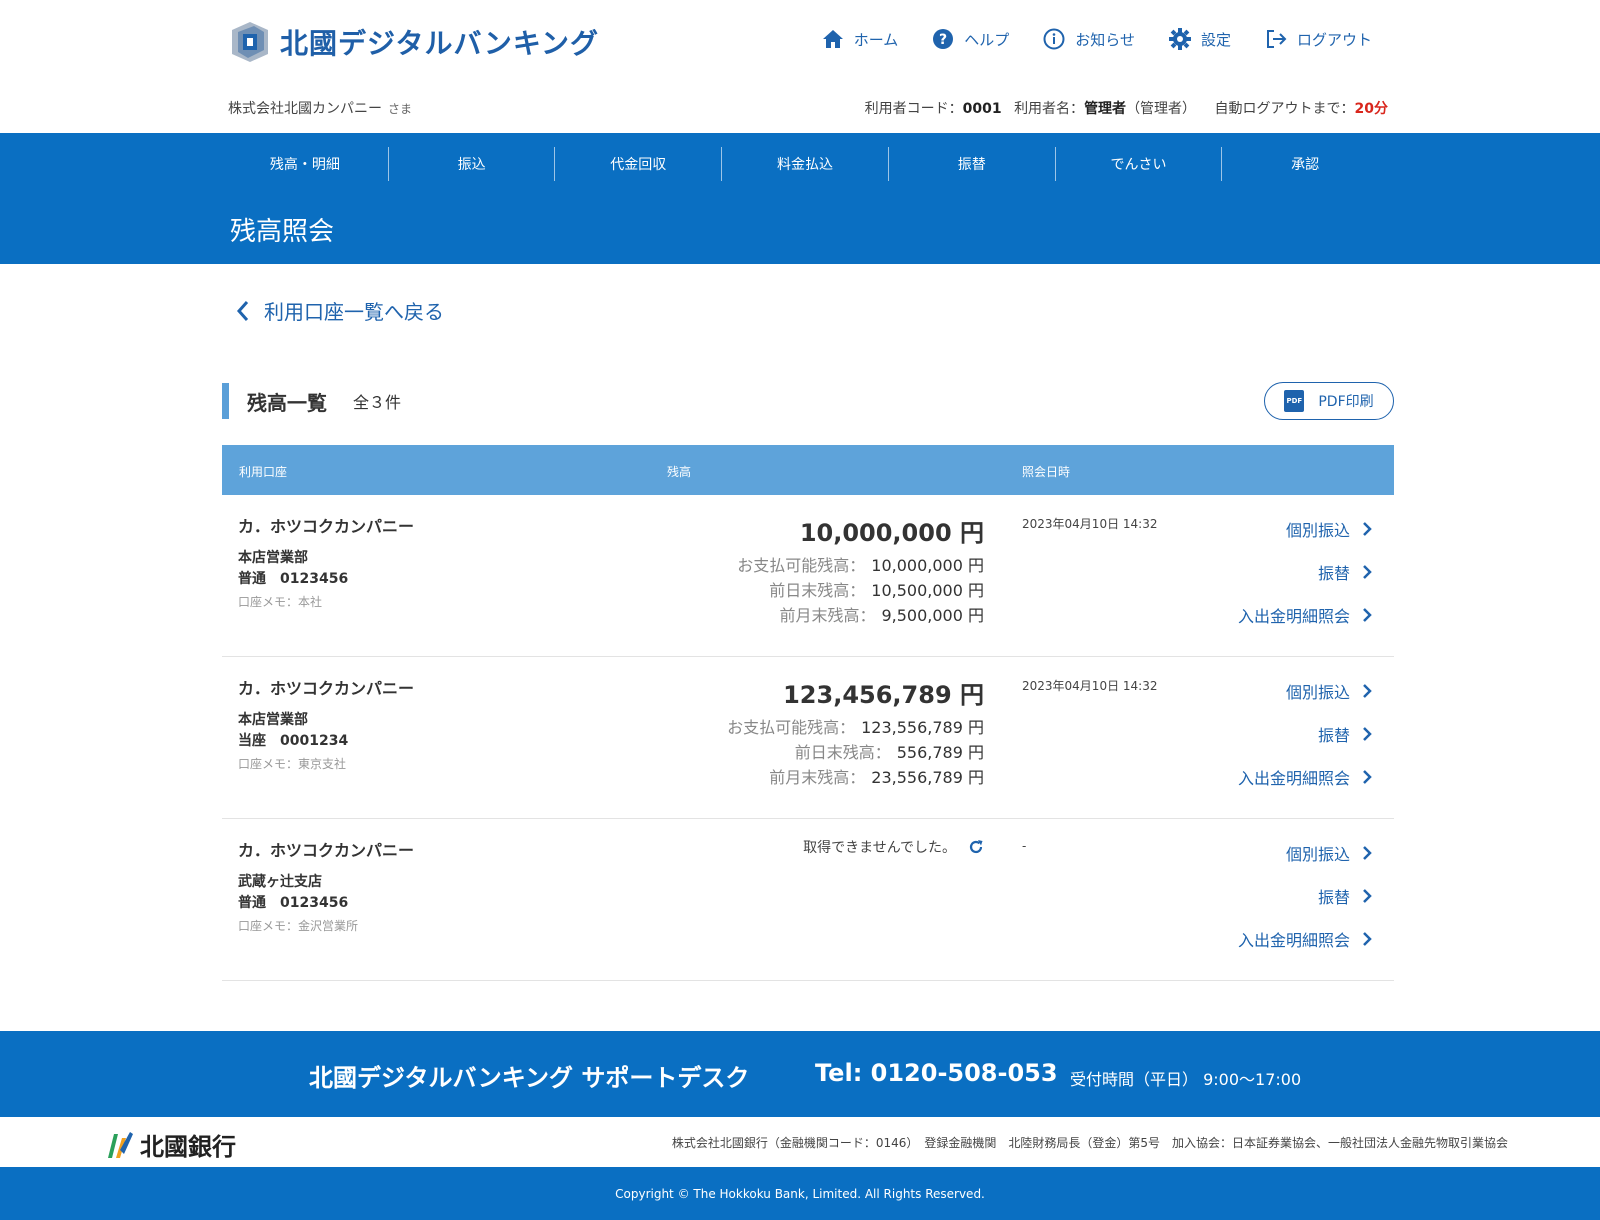 Image resolution: width=1600 pixels, height=1220 pixels. I want to click on menu-fee-payment: 料金払込, so click(805, 164).